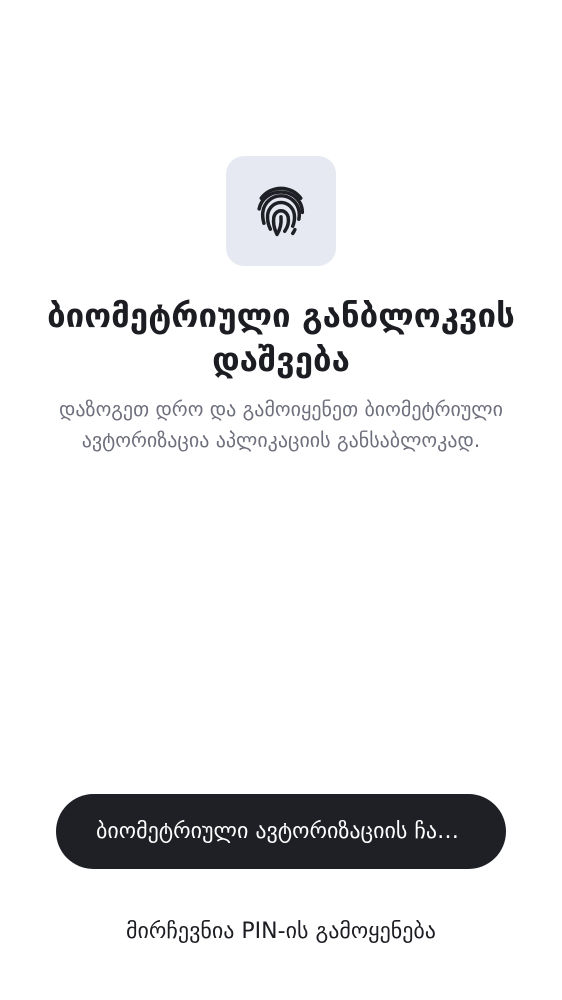 Image resolution: width=562 pixels, height=1000 pixels. I want to click on enable-biometric-button: ბიომეტრიული ავტორიზაციის ჩართვა, so click(281, 831).